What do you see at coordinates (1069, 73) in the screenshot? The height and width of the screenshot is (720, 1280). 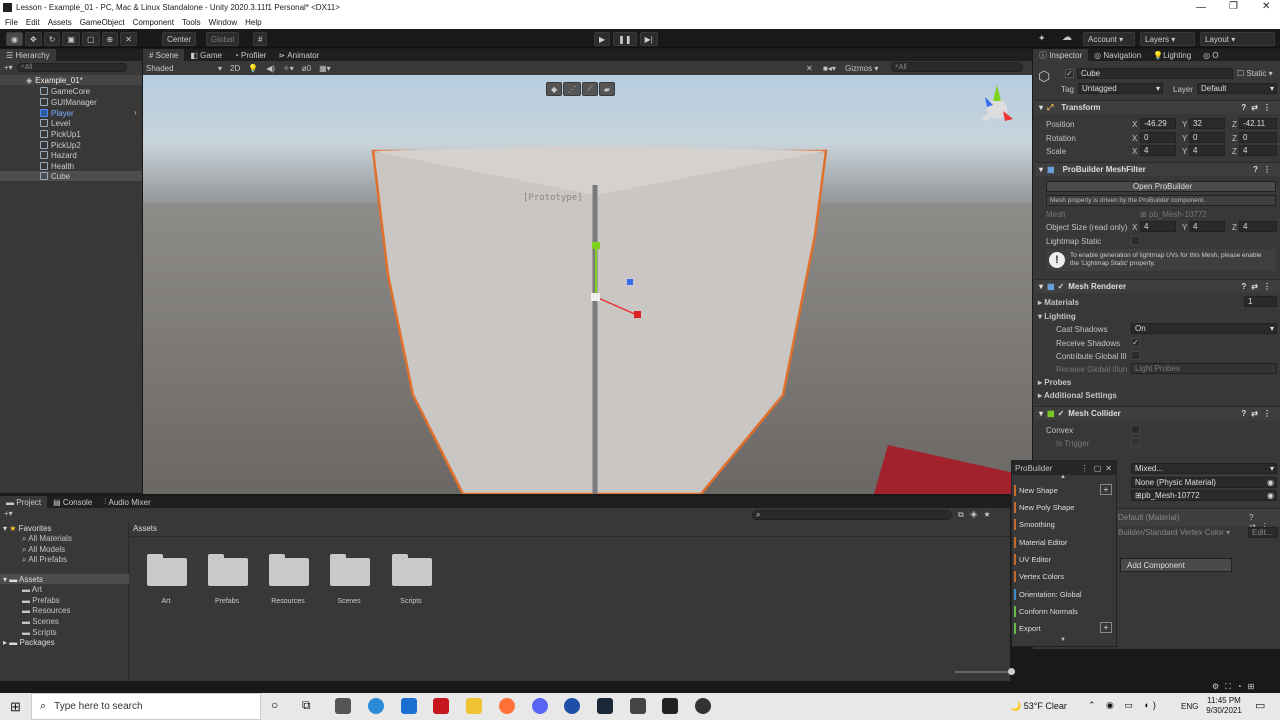 I see `active-checkbox: ✓` at bounding box center [1069, 73].